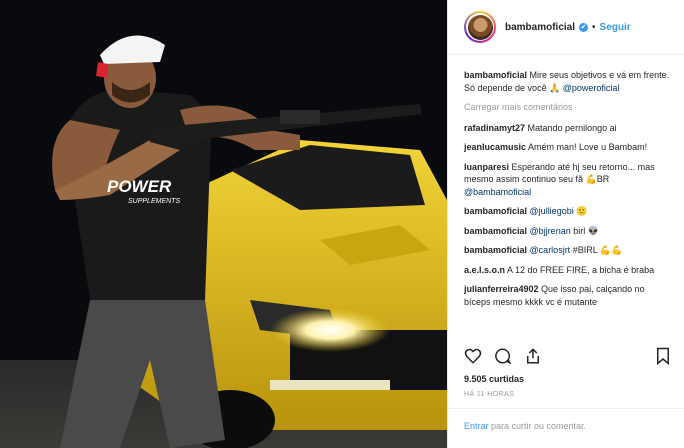 Image resolution: width=684 pixels, height=448 pixels. Describe the element at coordinates (473, 356) in the screenshot. I see `heart-icon` at that location.